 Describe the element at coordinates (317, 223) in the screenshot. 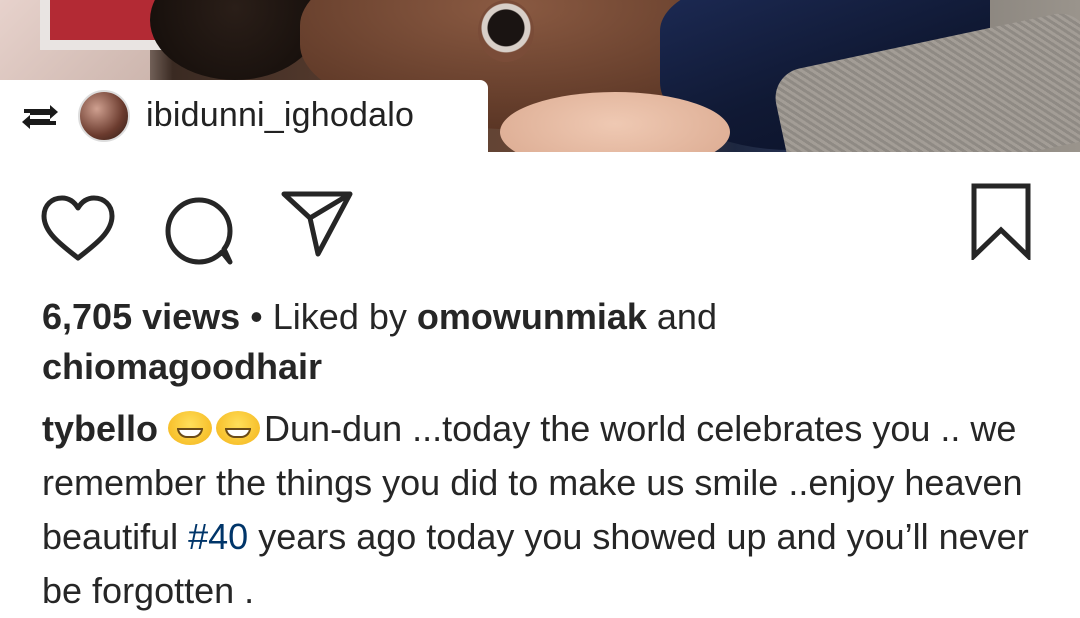

I see `paper-plane-icon` at that location.